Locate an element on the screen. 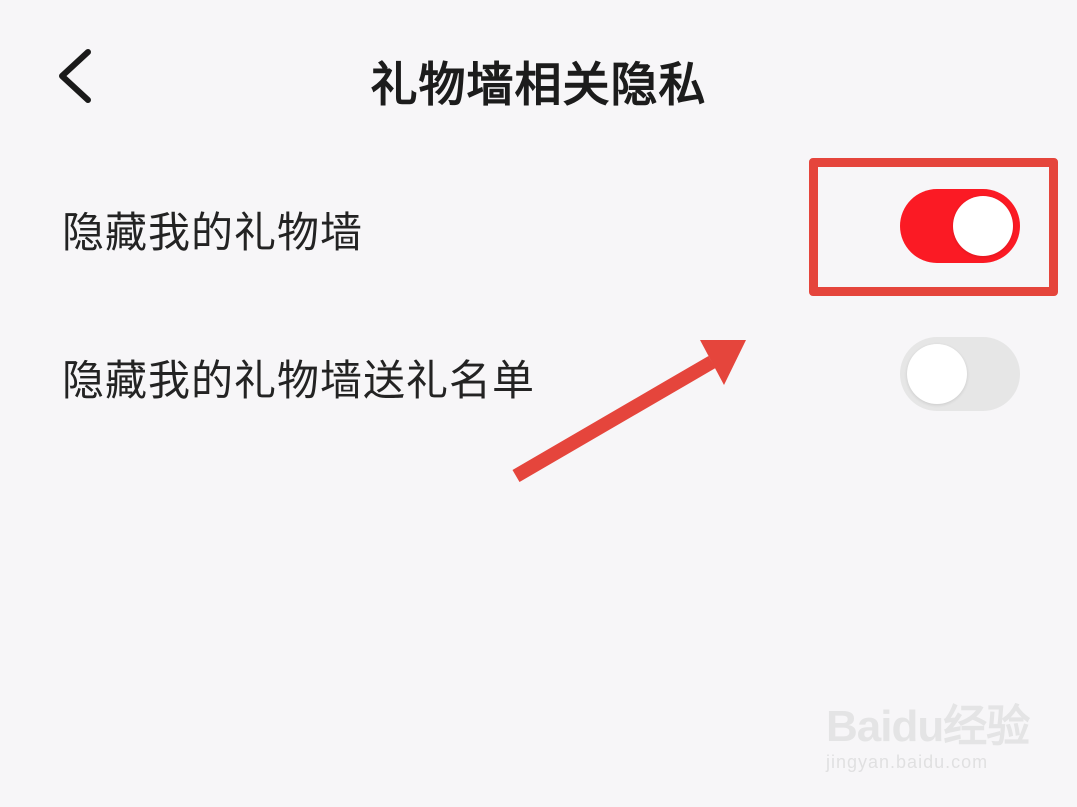 The width and height of the screenshot is (1077, 807). setting-row-hide-gift-list: 隐藏我的礼物墙送礼名单 is located at coordinates (538, 373).